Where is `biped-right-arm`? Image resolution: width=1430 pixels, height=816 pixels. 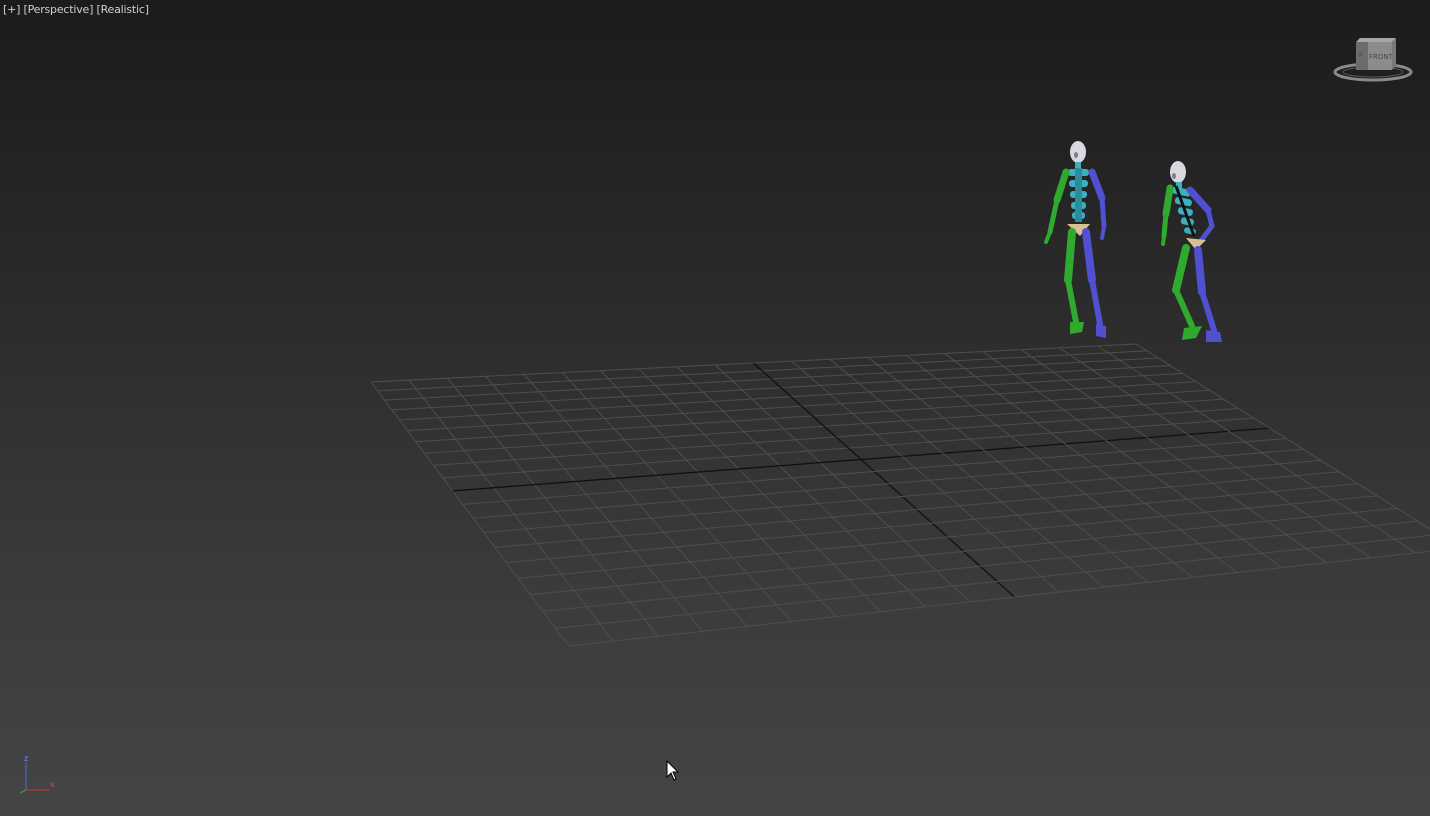 biped-right-arm is located at coordinates (1097, 204).